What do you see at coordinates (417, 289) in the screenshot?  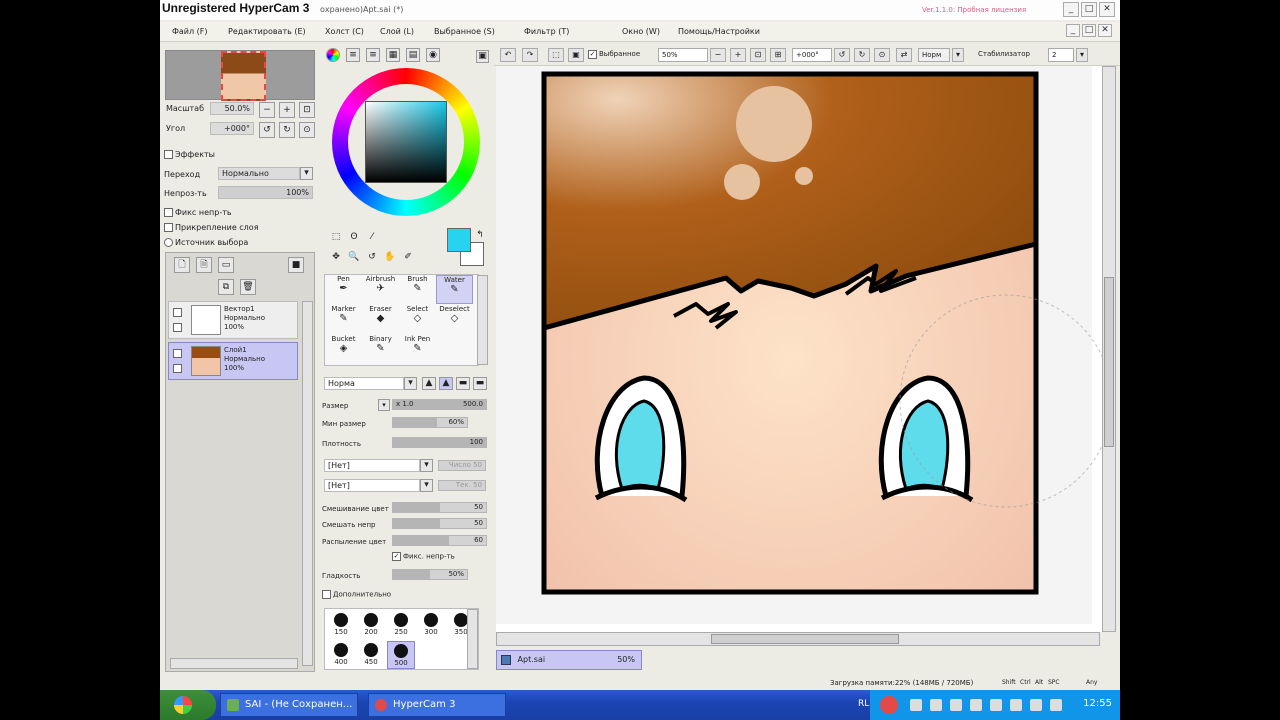 I see `tool-brush: Brush ✎` at bounding box center [417, 289].